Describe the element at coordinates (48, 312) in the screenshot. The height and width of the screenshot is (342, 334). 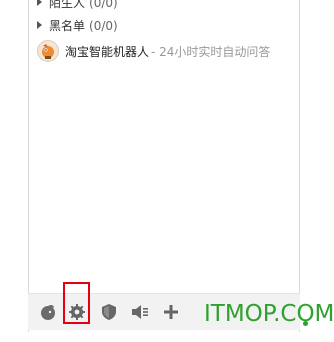
I see `taobao-icon` at that location.